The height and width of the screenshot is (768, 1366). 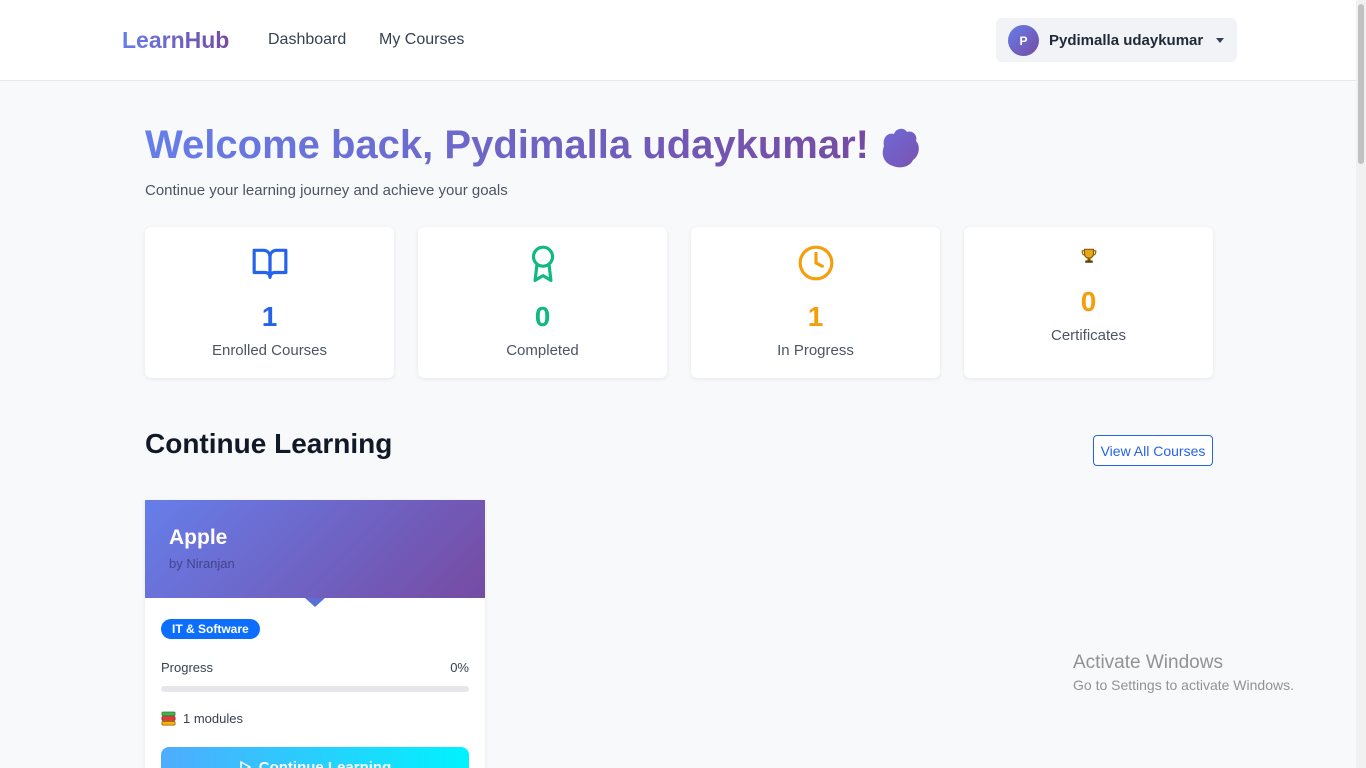 I want to click on modules-count: 1 modules, so click(x=202, y=718).